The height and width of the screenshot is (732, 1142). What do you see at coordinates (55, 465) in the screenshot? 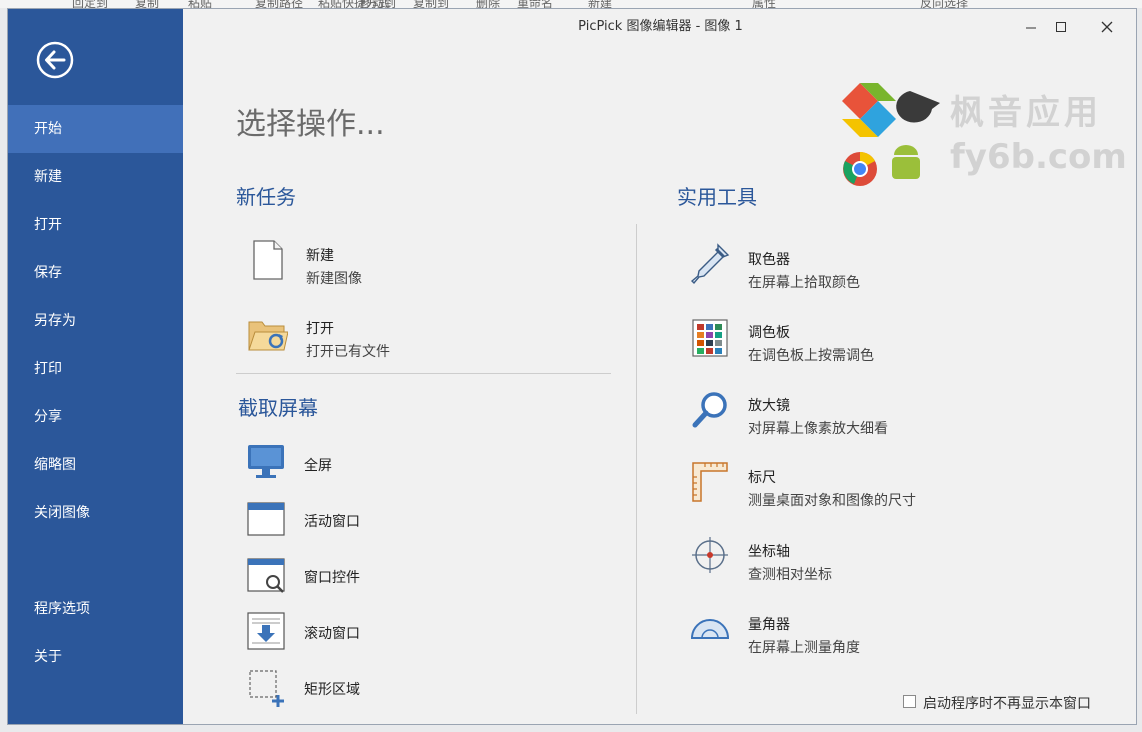
I see `sidebar-item-label: 缩略图` at bounding box center [55, 465].